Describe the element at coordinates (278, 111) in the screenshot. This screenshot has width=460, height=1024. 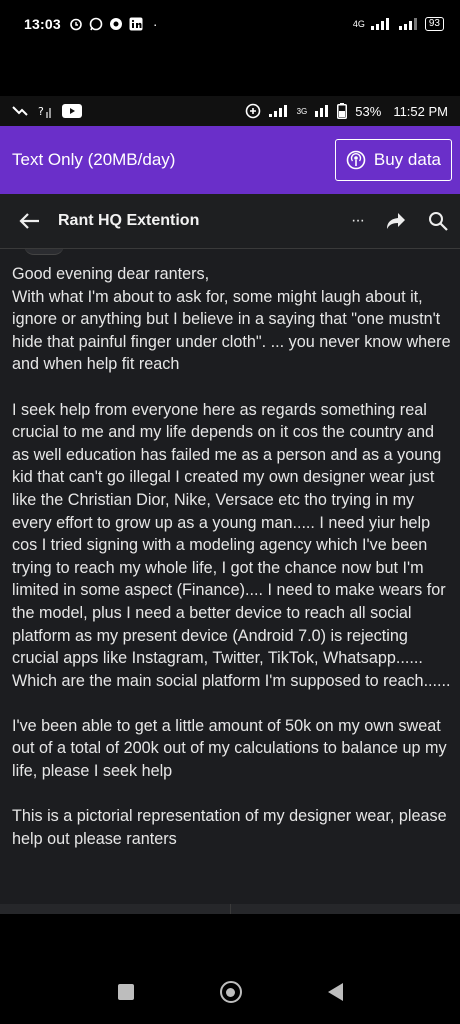
I see `cell-signal-icon` at that location.